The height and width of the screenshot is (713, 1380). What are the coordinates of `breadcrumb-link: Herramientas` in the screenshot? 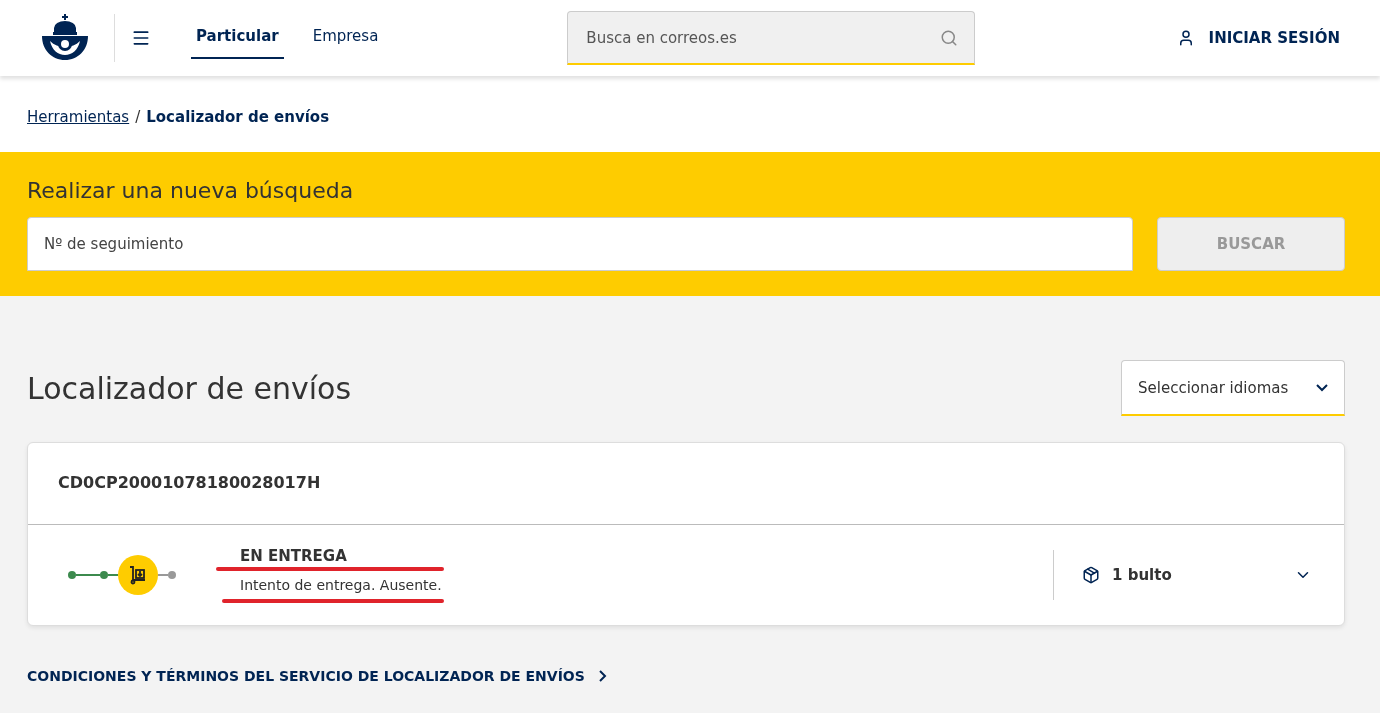 It's located at (78, 117).